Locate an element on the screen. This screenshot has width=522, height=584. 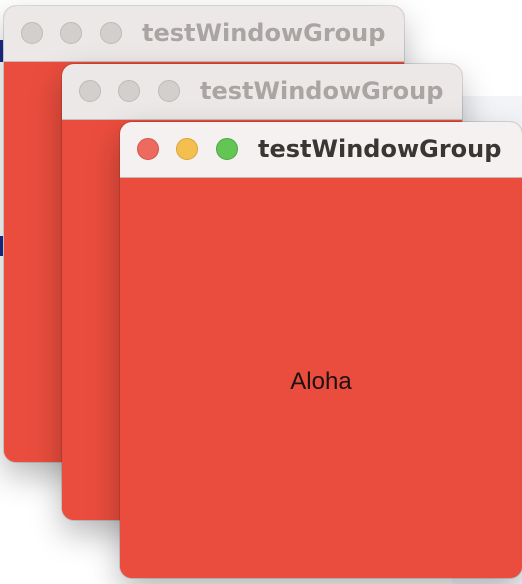
background-window-strip is located at coordinates (487, 110).